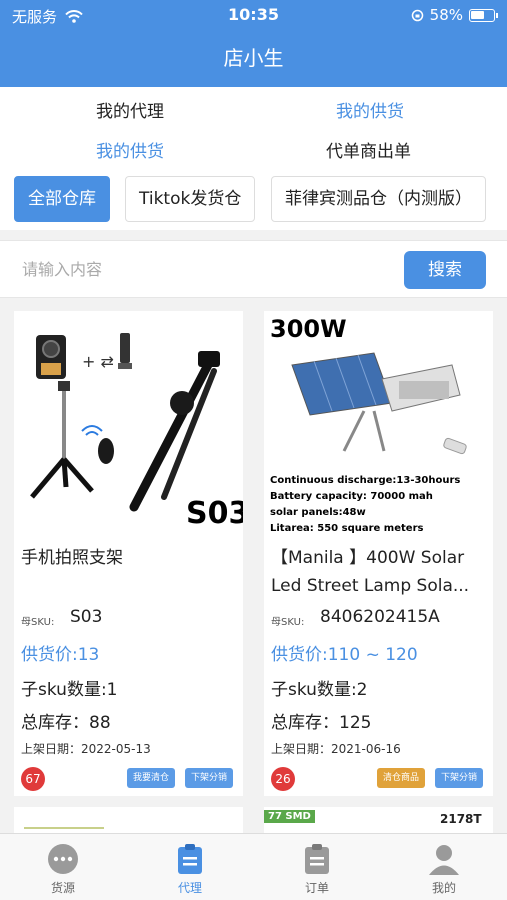 The height and width of the screenshot is (900, 507). What do you see at coordinates (86, 749) in the screenshot?
I see `listing-date: 上架日期：2022-05-13` at bounding box center [86, 749].